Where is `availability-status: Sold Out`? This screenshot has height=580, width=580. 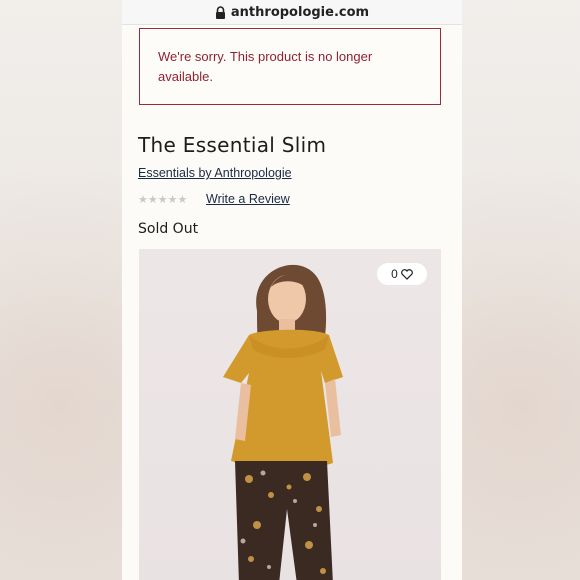 availability-status: Sold Out is located at coordinates (168, 229).